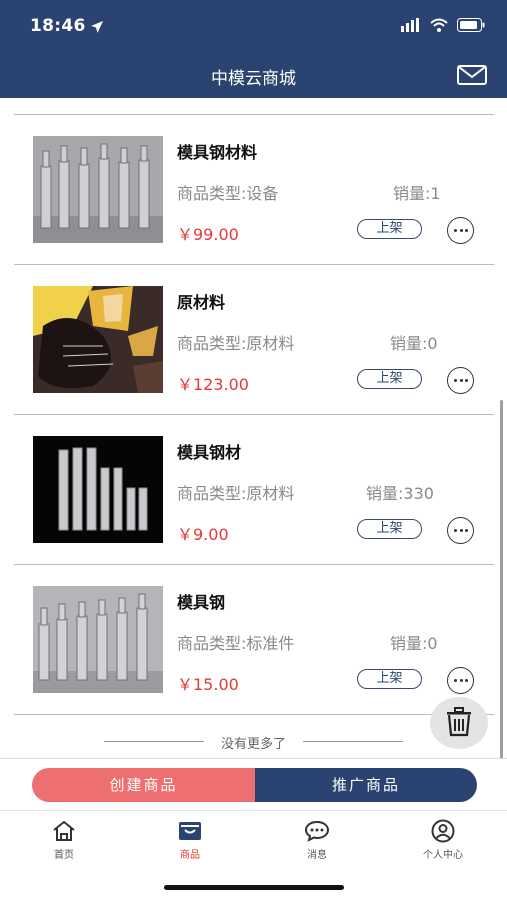 This screenshot has width=507, height=900. Describe the element at coordinates (64, 830) in the screenshot. I see `home-icon` at that location.